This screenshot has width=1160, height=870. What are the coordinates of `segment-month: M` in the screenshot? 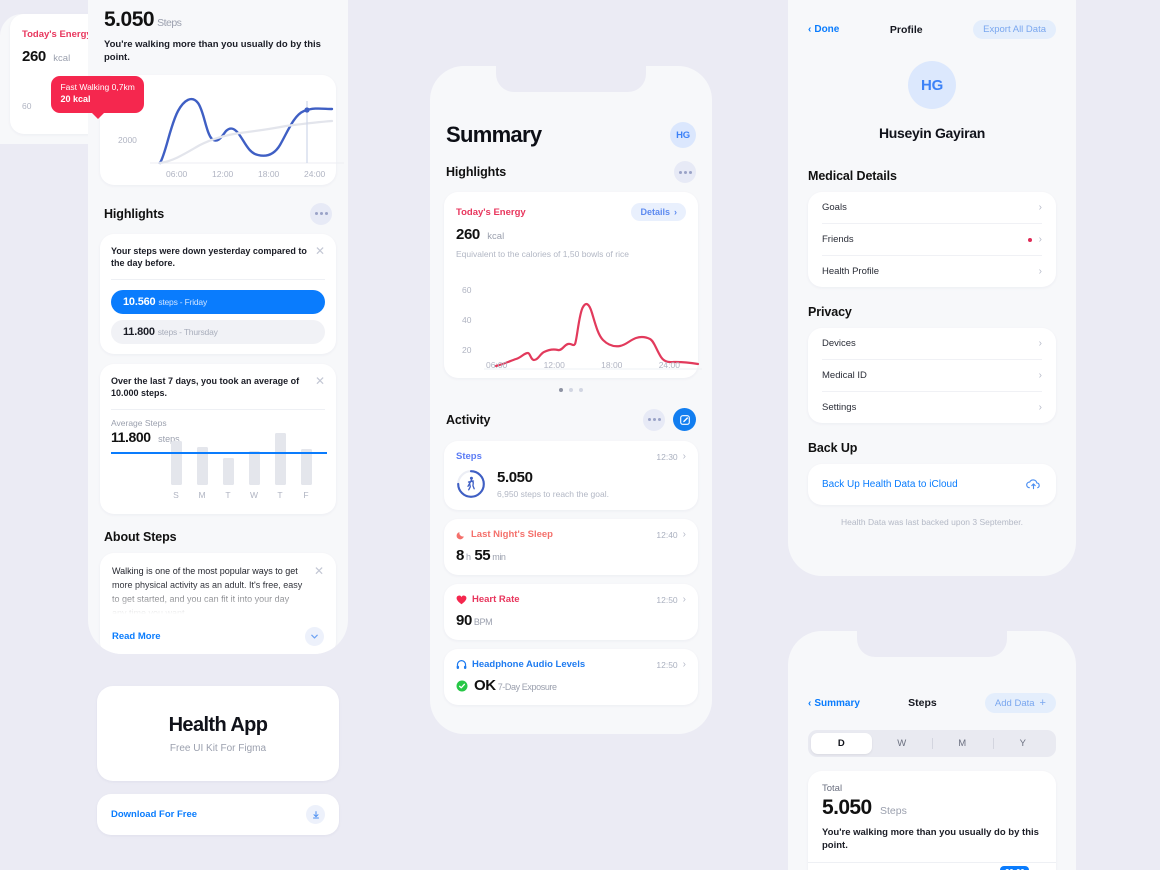 It's located at (962, 743).